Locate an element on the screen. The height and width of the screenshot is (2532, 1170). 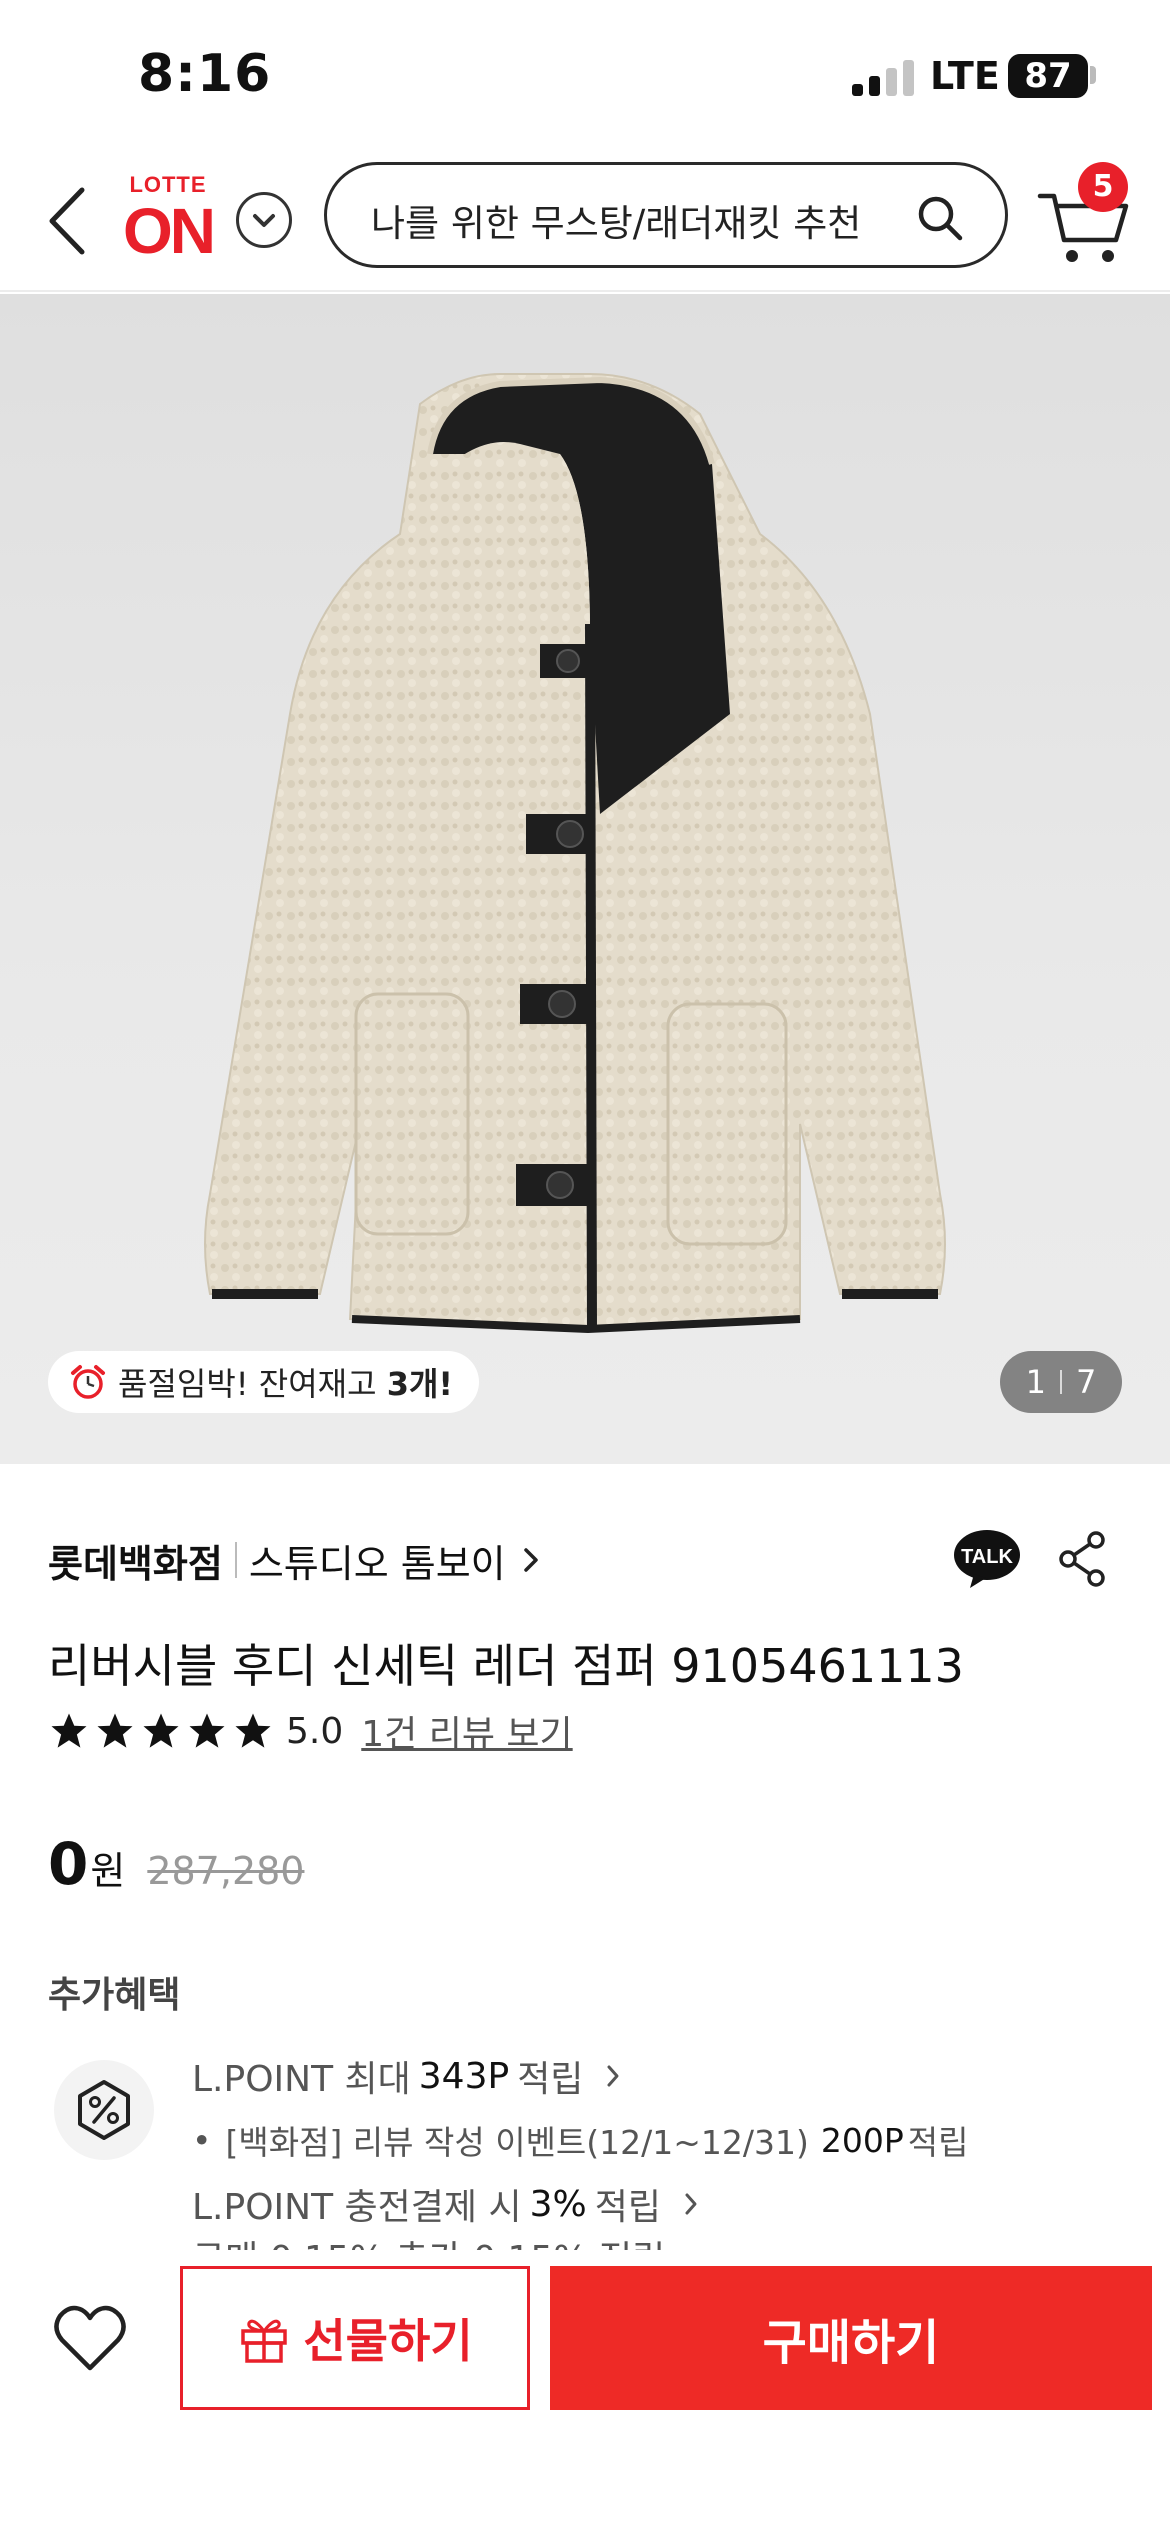
sale-price: 0 is located at coordinates (68, 1864).